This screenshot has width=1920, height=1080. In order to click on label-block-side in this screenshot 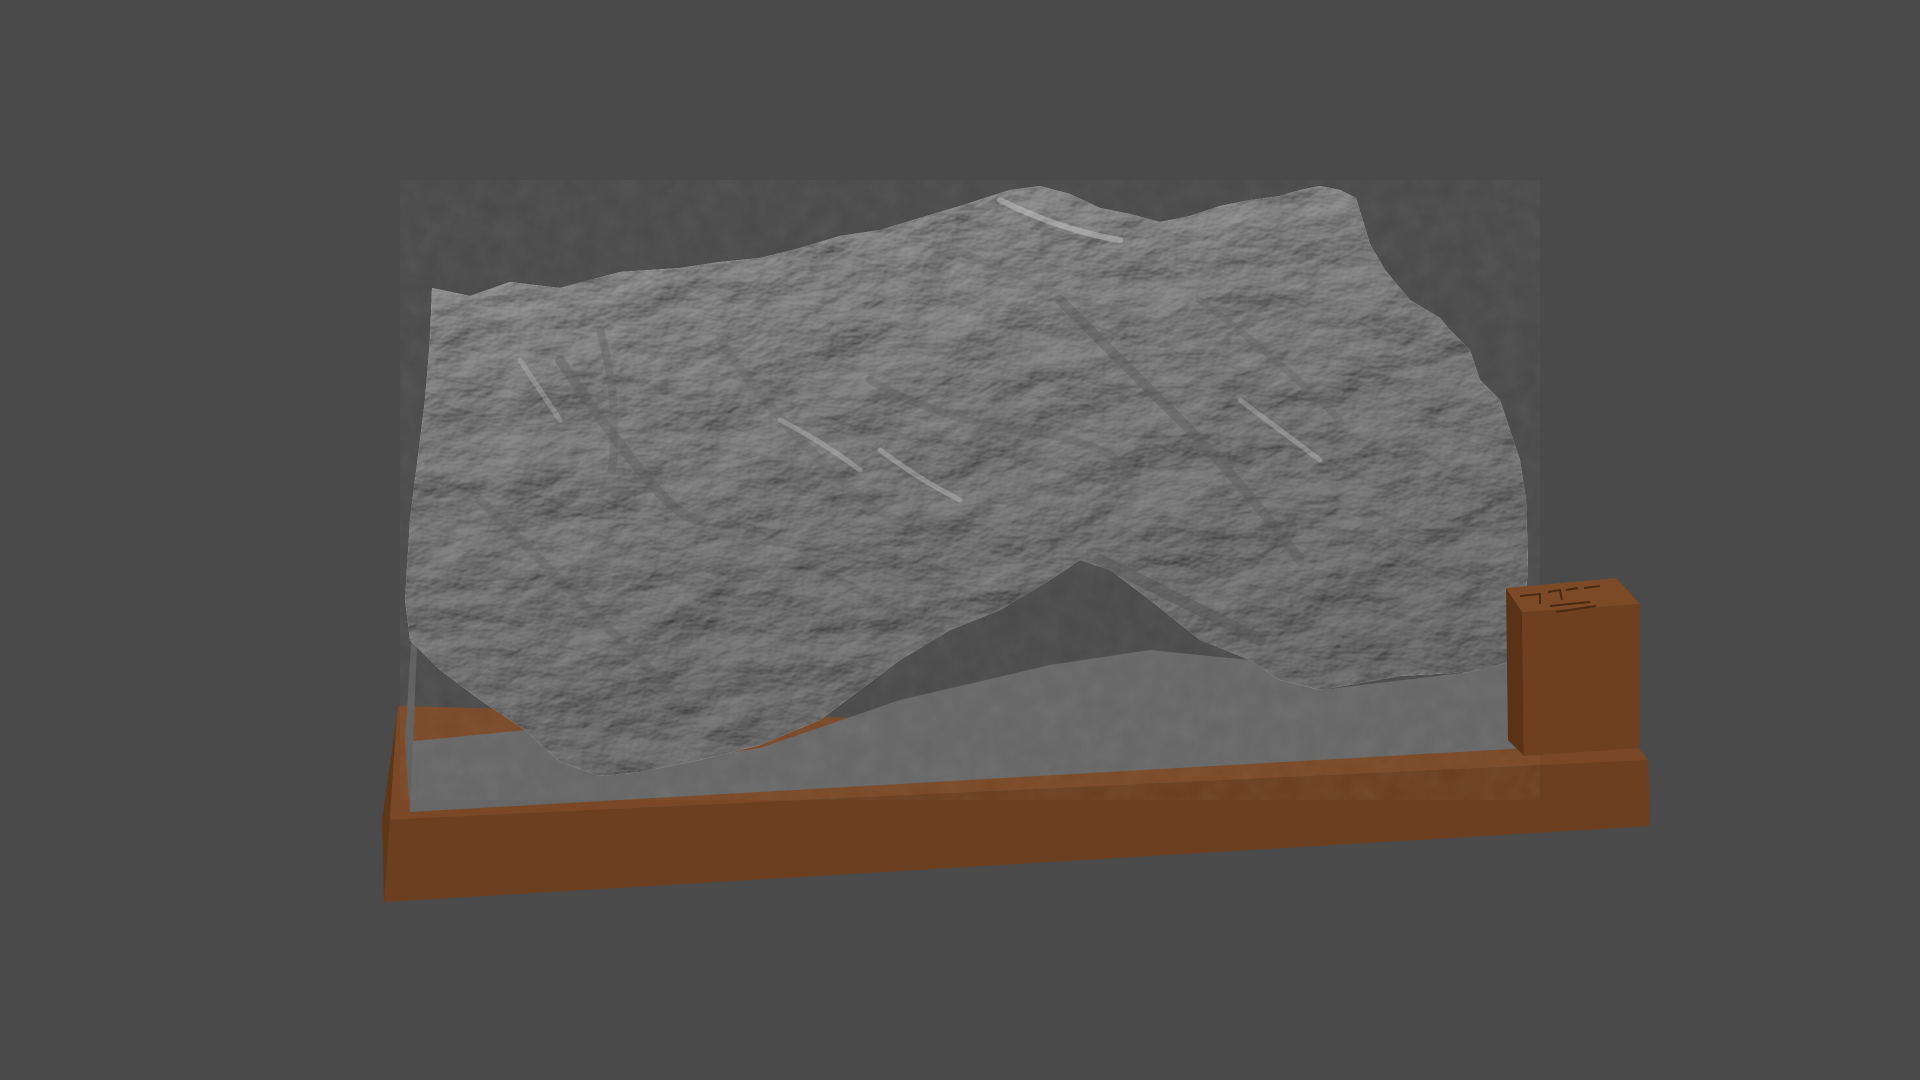, I will do `click(1515, 672)`.